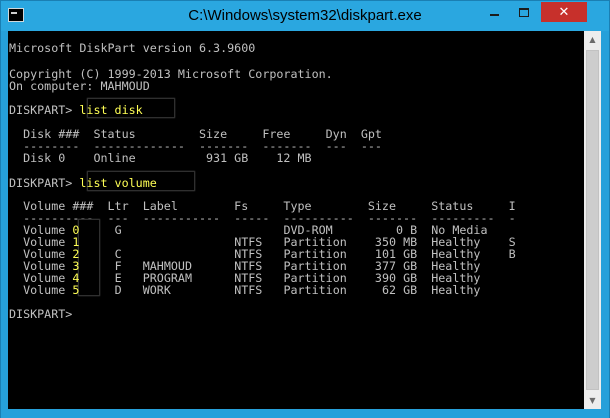 This screenshot has width=610, height=418. Describe the element at coordinates (305, 16) in the screenshot. I see `title-bar: C:\Windows\system32\diskpart.exe ✕` at that location.